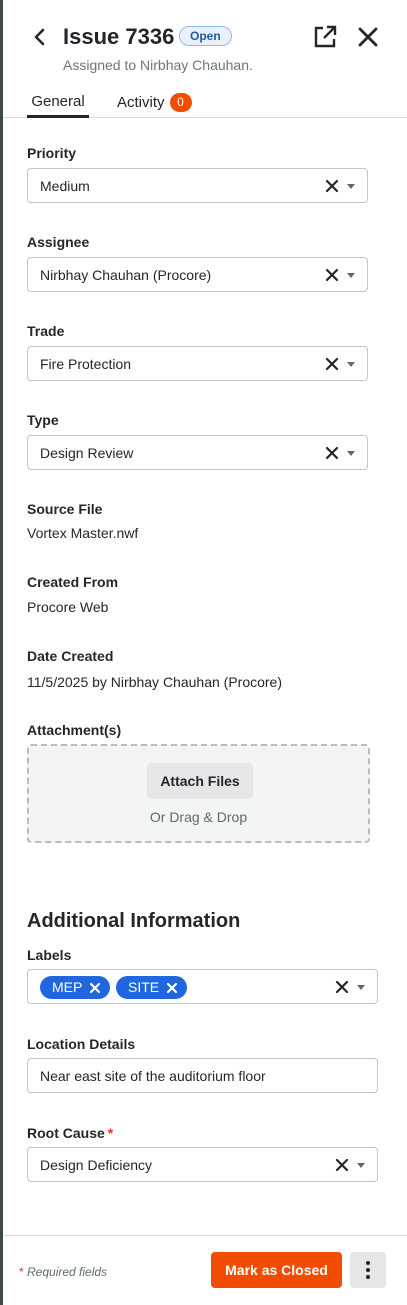 This screenshot has width=407, height=1305. I want to click on root-cause-label-text: Root Cause, so click(66, 1133).